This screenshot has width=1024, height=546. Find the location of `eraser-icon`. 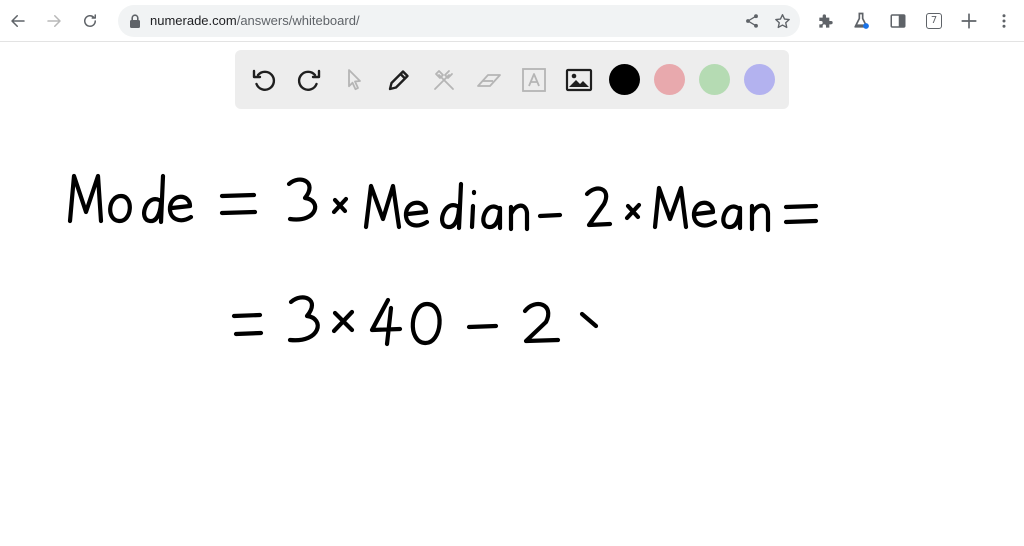

eraser-icon is located at coordinates (489, 80).